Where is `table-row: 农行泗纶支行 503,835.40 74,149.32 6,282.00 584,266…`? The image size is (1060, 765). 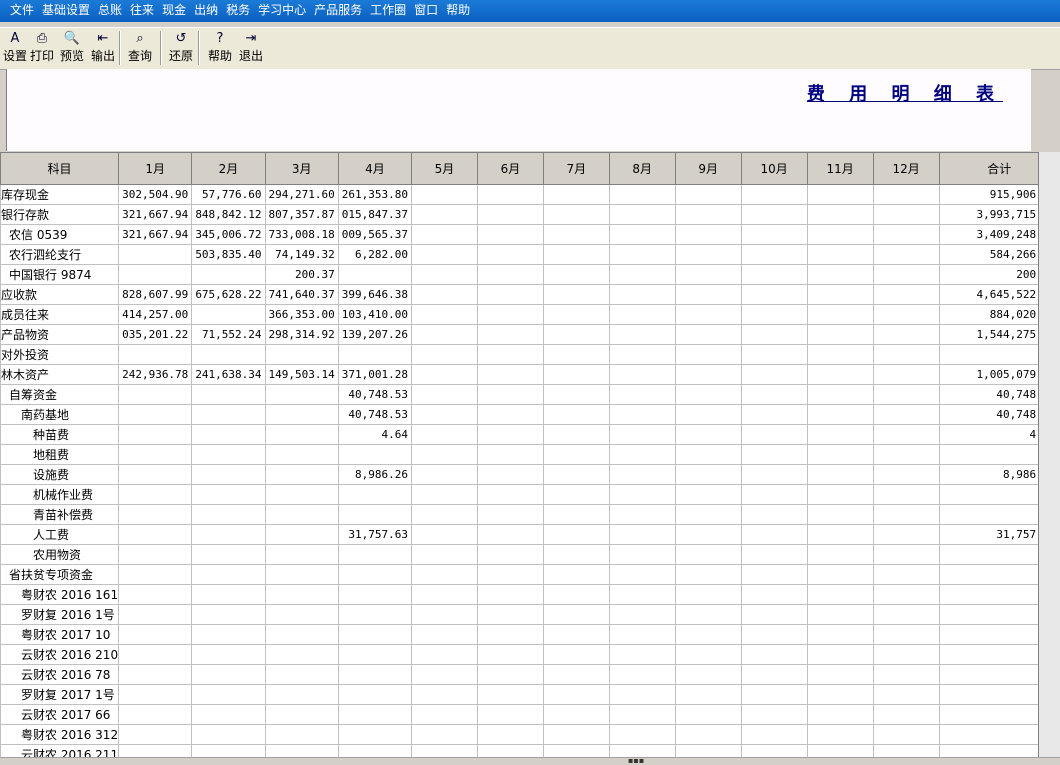
table-row: 农行泗纶支行 503,835.40 74,149.32 6,282.00 584,266… is located at coordinates (530, 254).